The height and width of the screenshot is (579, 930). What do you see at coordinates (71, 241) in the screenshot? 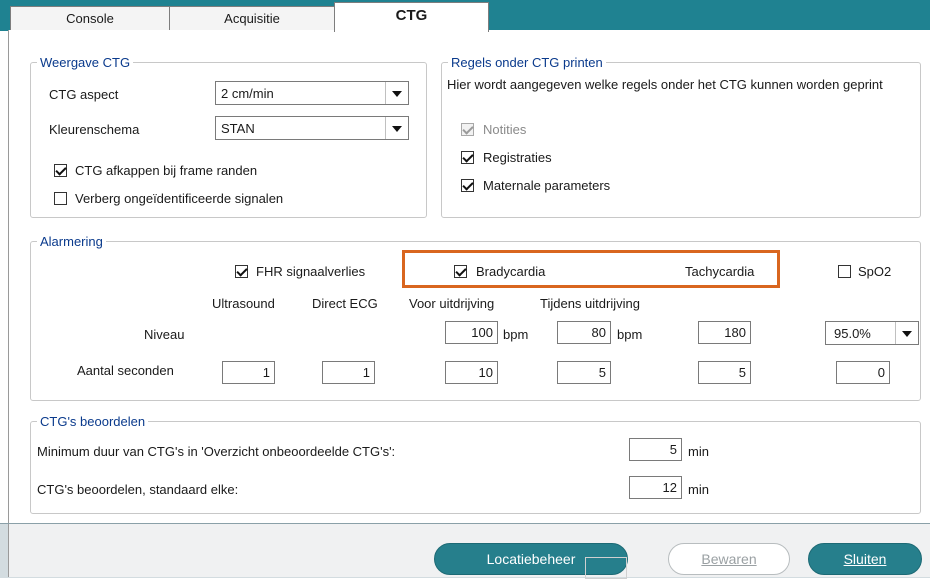
I see `alarmering-title: Alarmering` at bounding box center [71, 241].